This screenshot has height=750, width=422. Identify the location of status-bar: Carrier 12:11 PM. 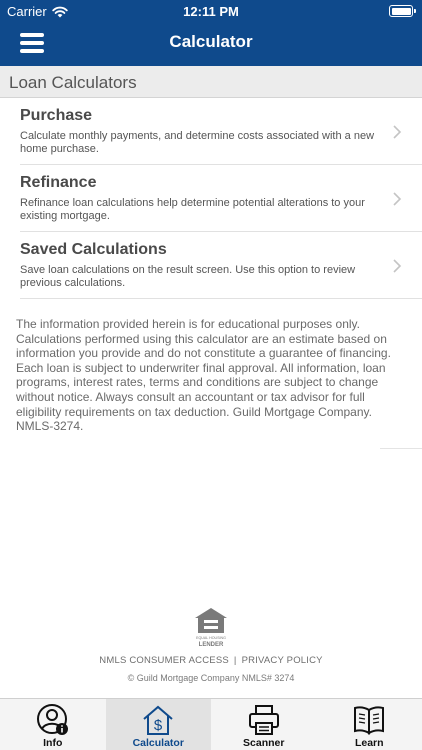
(211, 11).